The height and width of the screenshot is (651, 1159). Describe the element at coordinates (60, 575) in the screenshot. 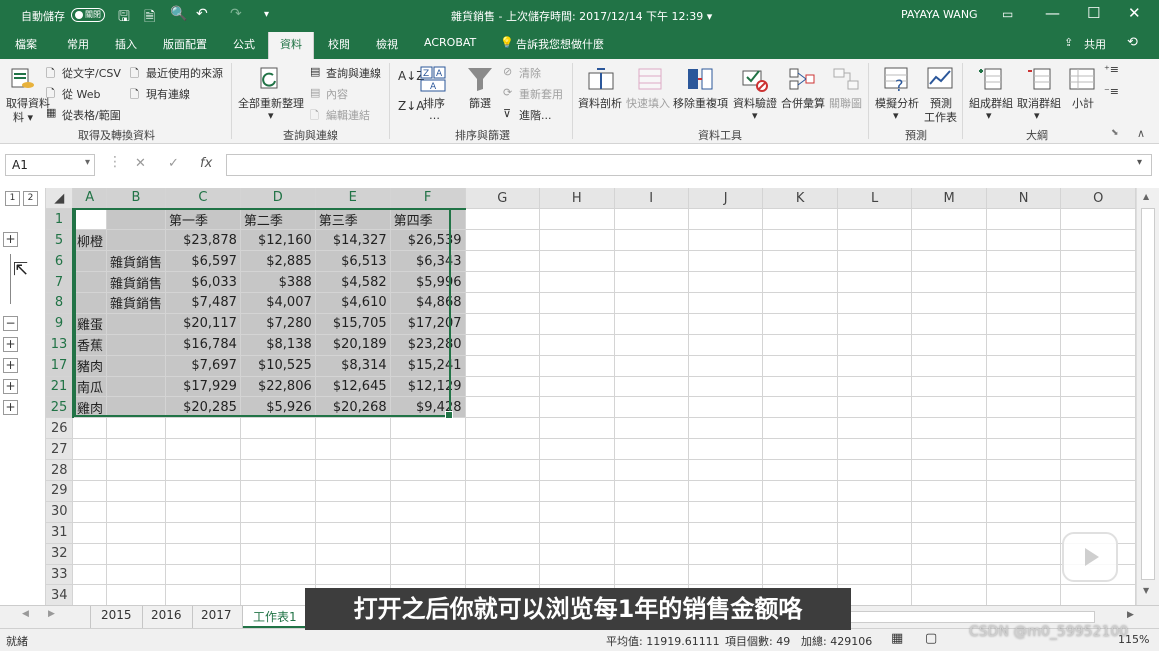

I see `row-header: 33` at that location.